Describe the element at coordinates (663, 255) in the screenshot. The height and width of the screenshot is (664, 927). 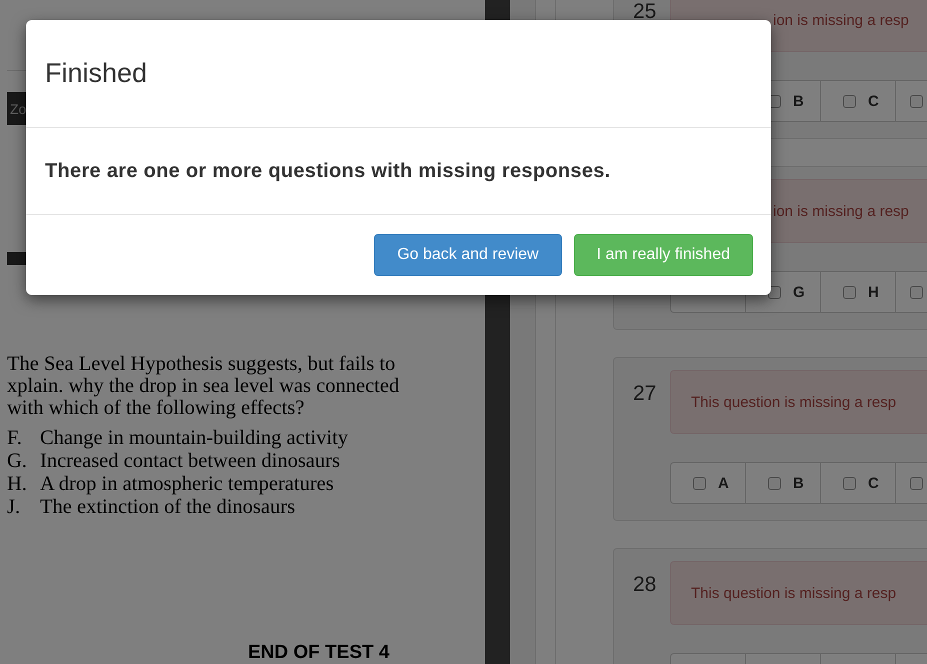
I see `finish-button: I am really finished` at that location.